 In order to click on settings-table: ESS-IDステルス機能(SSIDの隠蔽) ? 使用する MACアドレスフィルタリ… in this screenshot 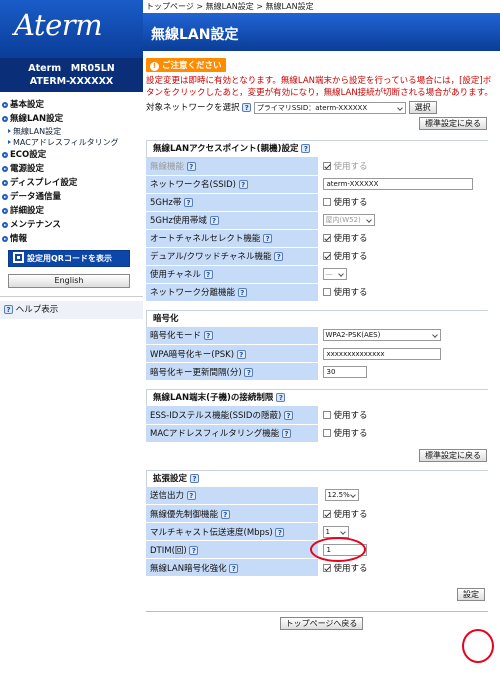, I will do `click(317, 424)`.